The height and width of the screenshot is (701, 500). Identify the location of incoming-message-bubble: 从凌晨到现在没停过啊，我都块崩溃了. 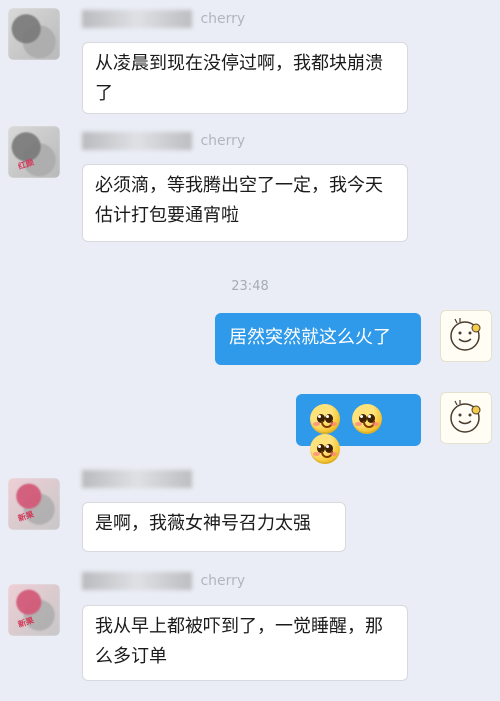
(245, 78).